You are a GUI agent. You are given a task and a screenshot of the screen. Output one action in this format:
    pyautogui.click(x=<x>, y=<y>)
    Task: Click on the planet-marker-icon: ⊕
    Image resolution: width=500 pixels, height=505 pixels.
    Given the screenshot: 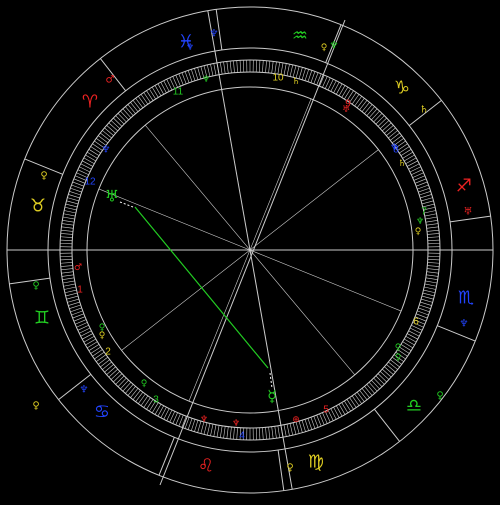 What is the action you would take?
    pyautogui.click(x=296, y=420)
    